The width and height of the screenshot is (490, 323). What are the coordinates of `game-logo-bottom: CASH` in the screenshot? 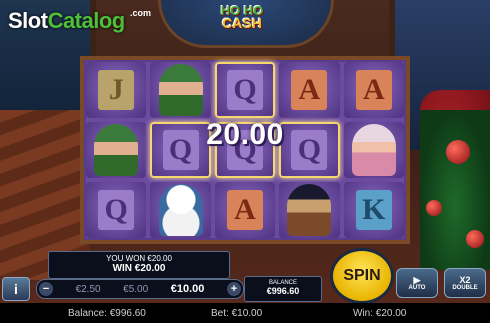 It's located at (242, 23).